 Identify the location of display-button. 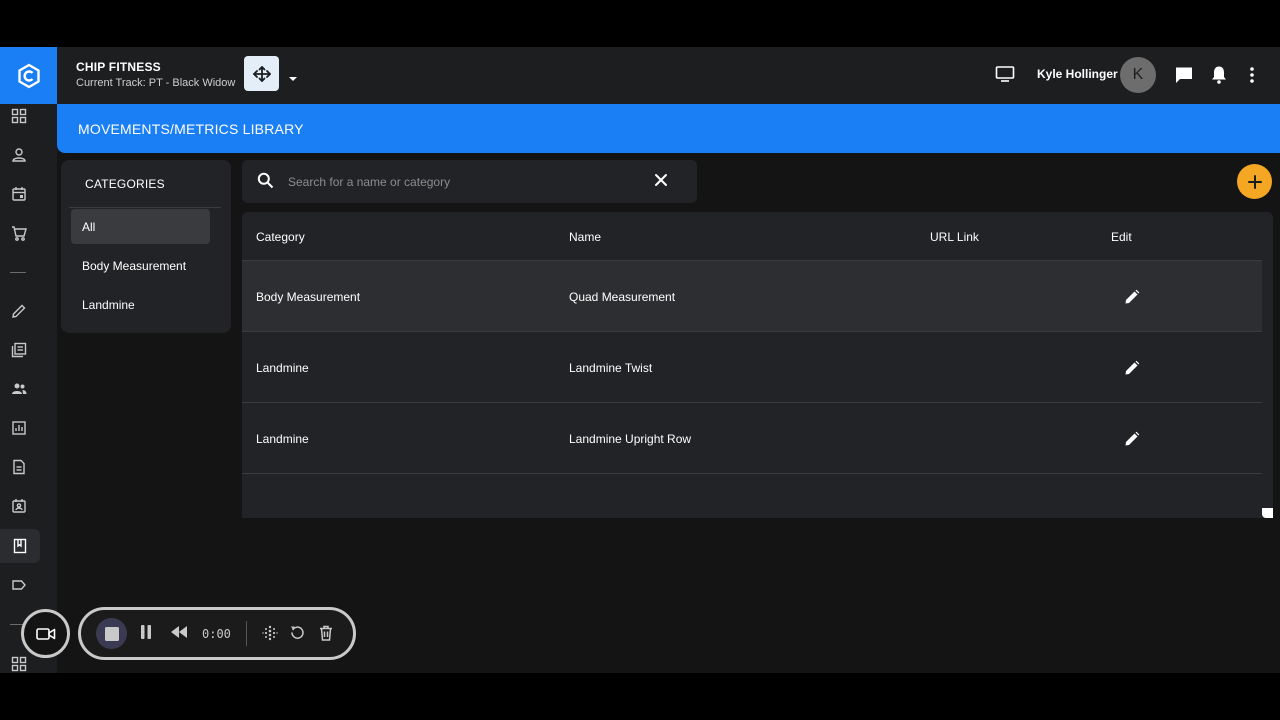
(1005, 74).